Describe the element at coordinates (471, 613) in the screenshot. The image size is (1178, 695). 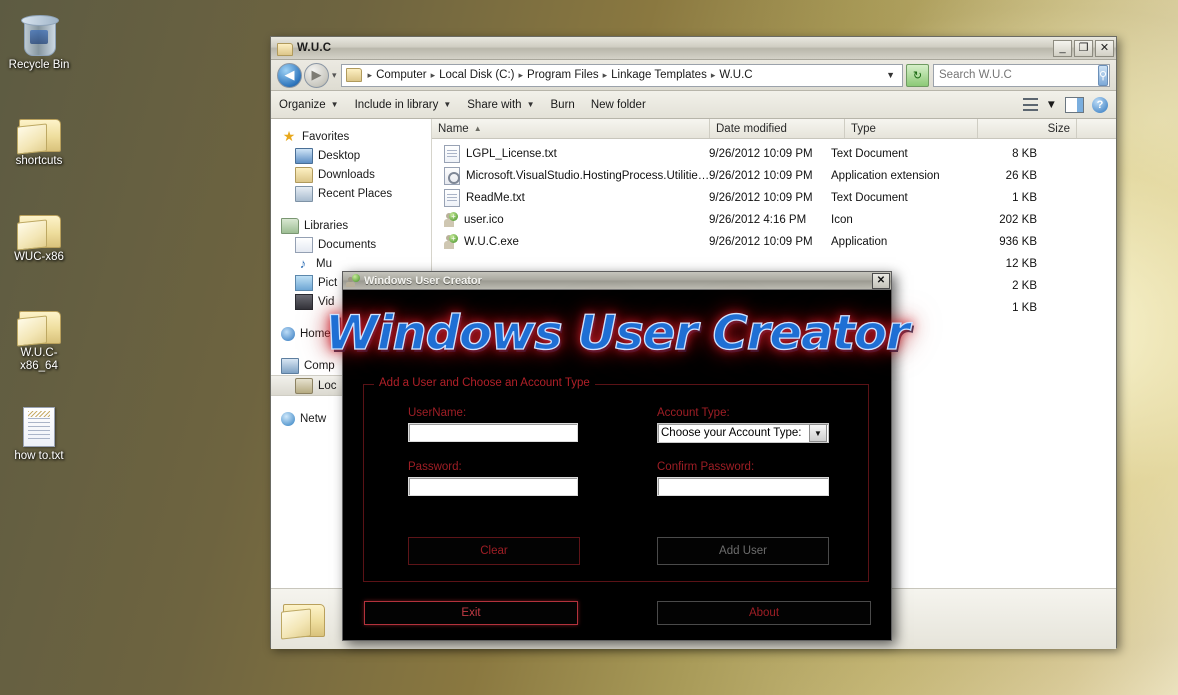
I see `exit-button: Exit` at that location.